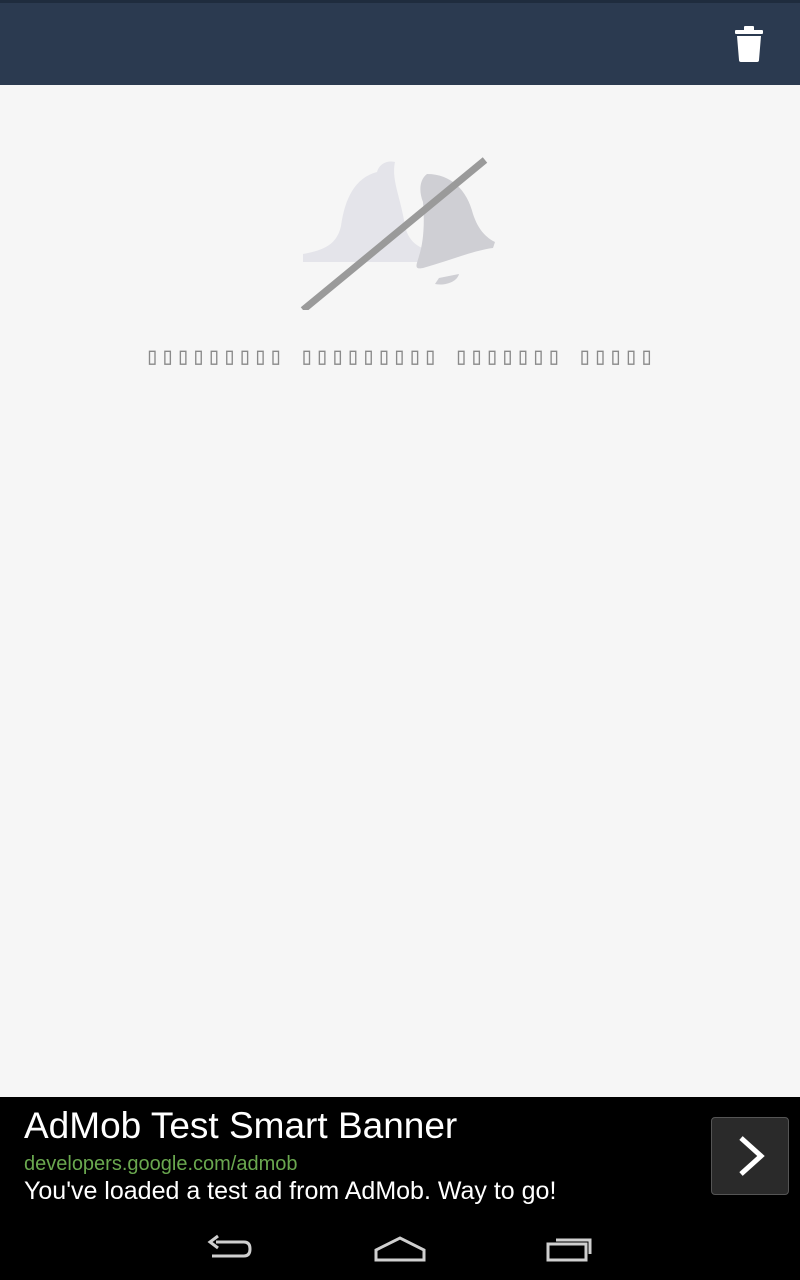 Image resolution: width=800 pixels, height=1280 pixels. I want to click on recent-apps-button, so click(570, 1248).